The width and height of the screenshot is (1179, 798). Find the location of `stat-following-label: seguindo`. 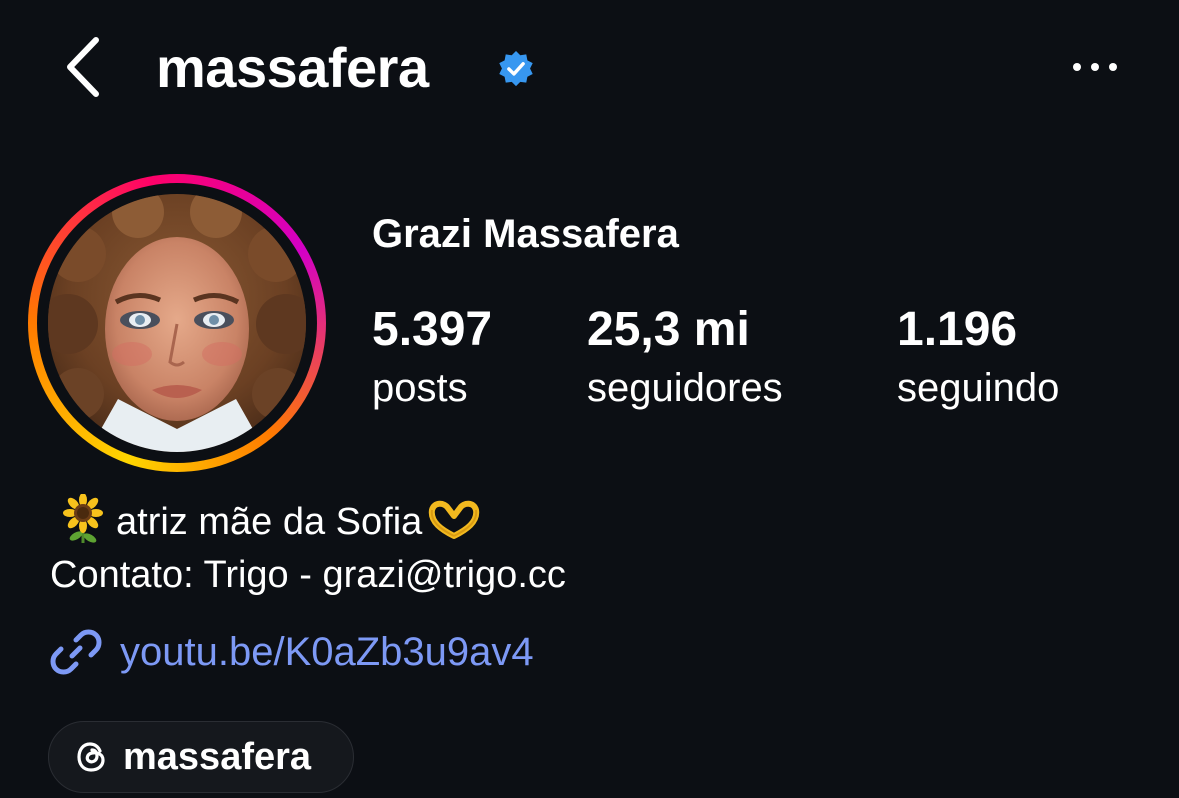

stat-following-label: seguindo is located at coordinates (978, 388).